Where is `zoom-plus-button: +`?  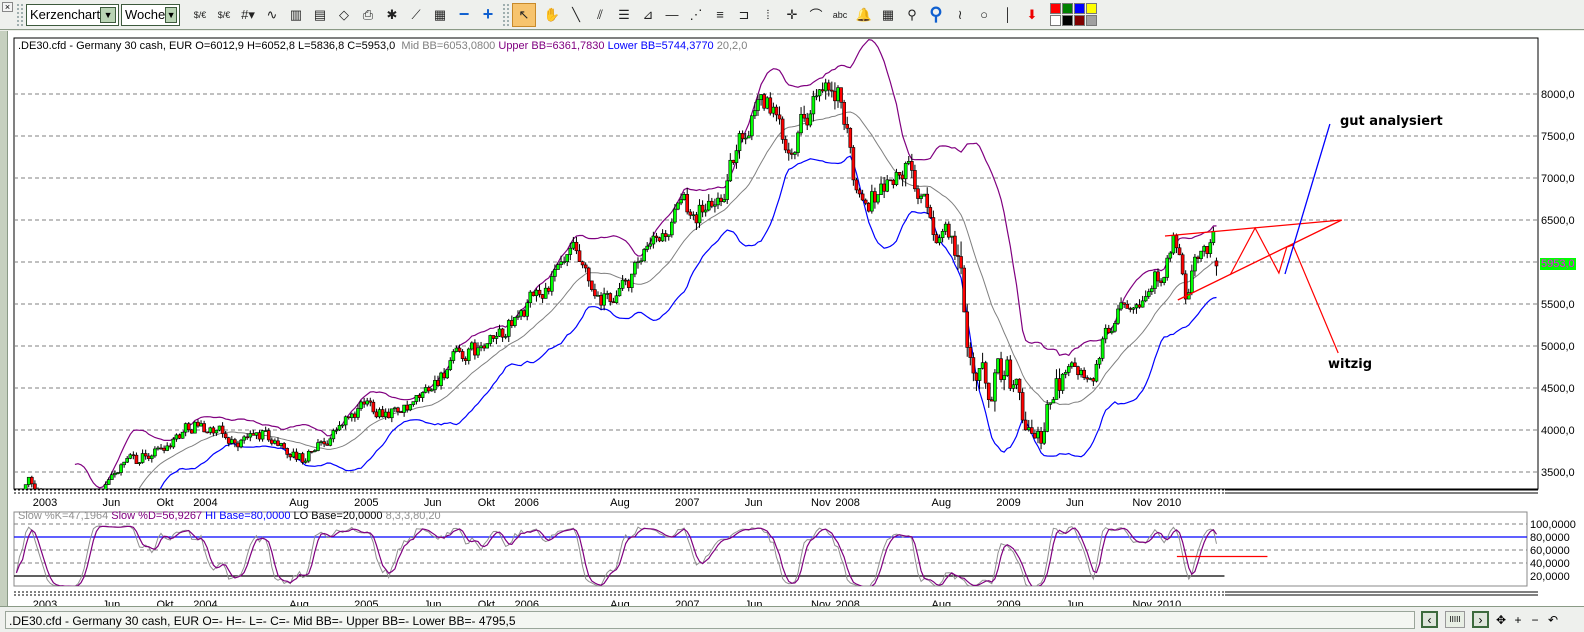 zoom-plus-button: + is located at coordinates (1518, 619).